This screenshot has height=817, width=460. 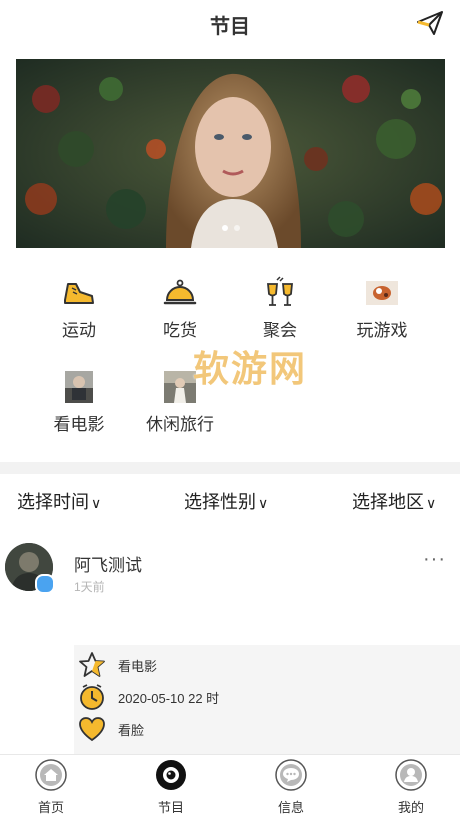 I want to click on tab-program: 节目, so click(x=171, y=787).